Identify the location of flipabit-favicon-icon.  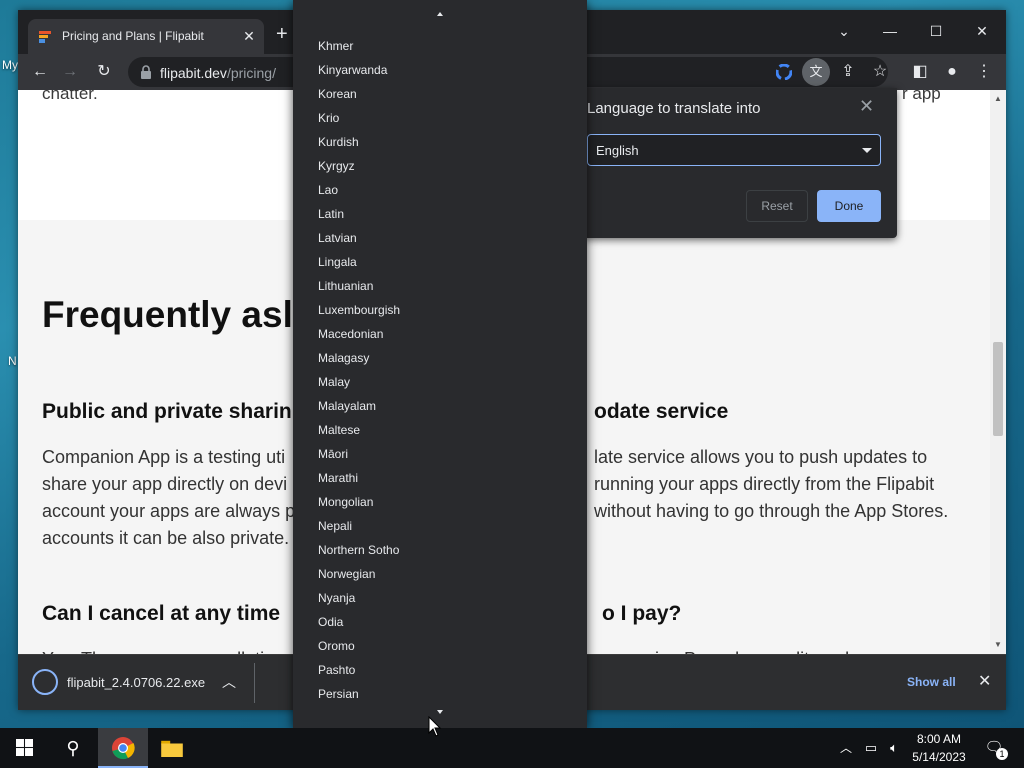
(45, 37).